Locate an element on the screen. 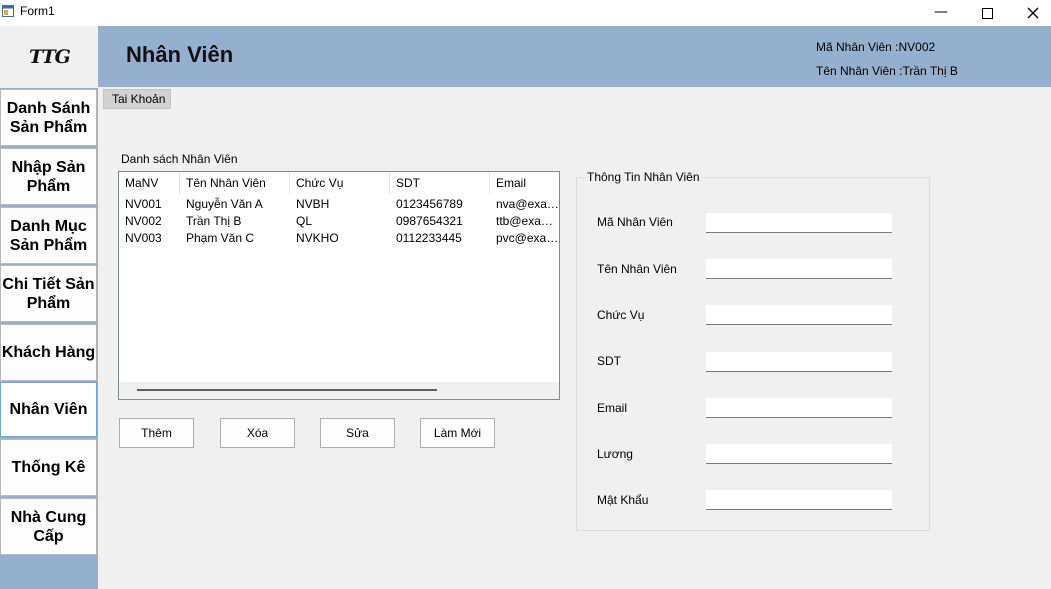 The image size is (1051, 589). column-header-manv: MaNV is located at coordinates (149, 183).